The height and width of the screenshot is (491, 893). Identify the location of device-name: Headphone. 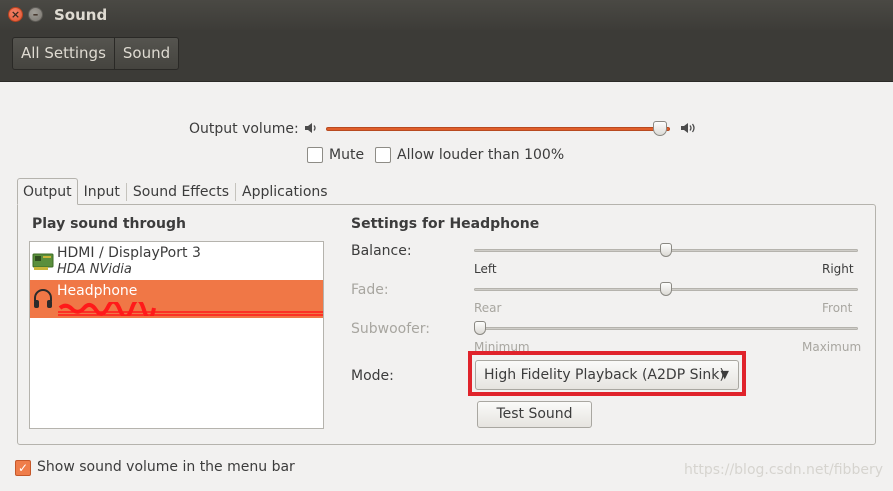
(97, 291).